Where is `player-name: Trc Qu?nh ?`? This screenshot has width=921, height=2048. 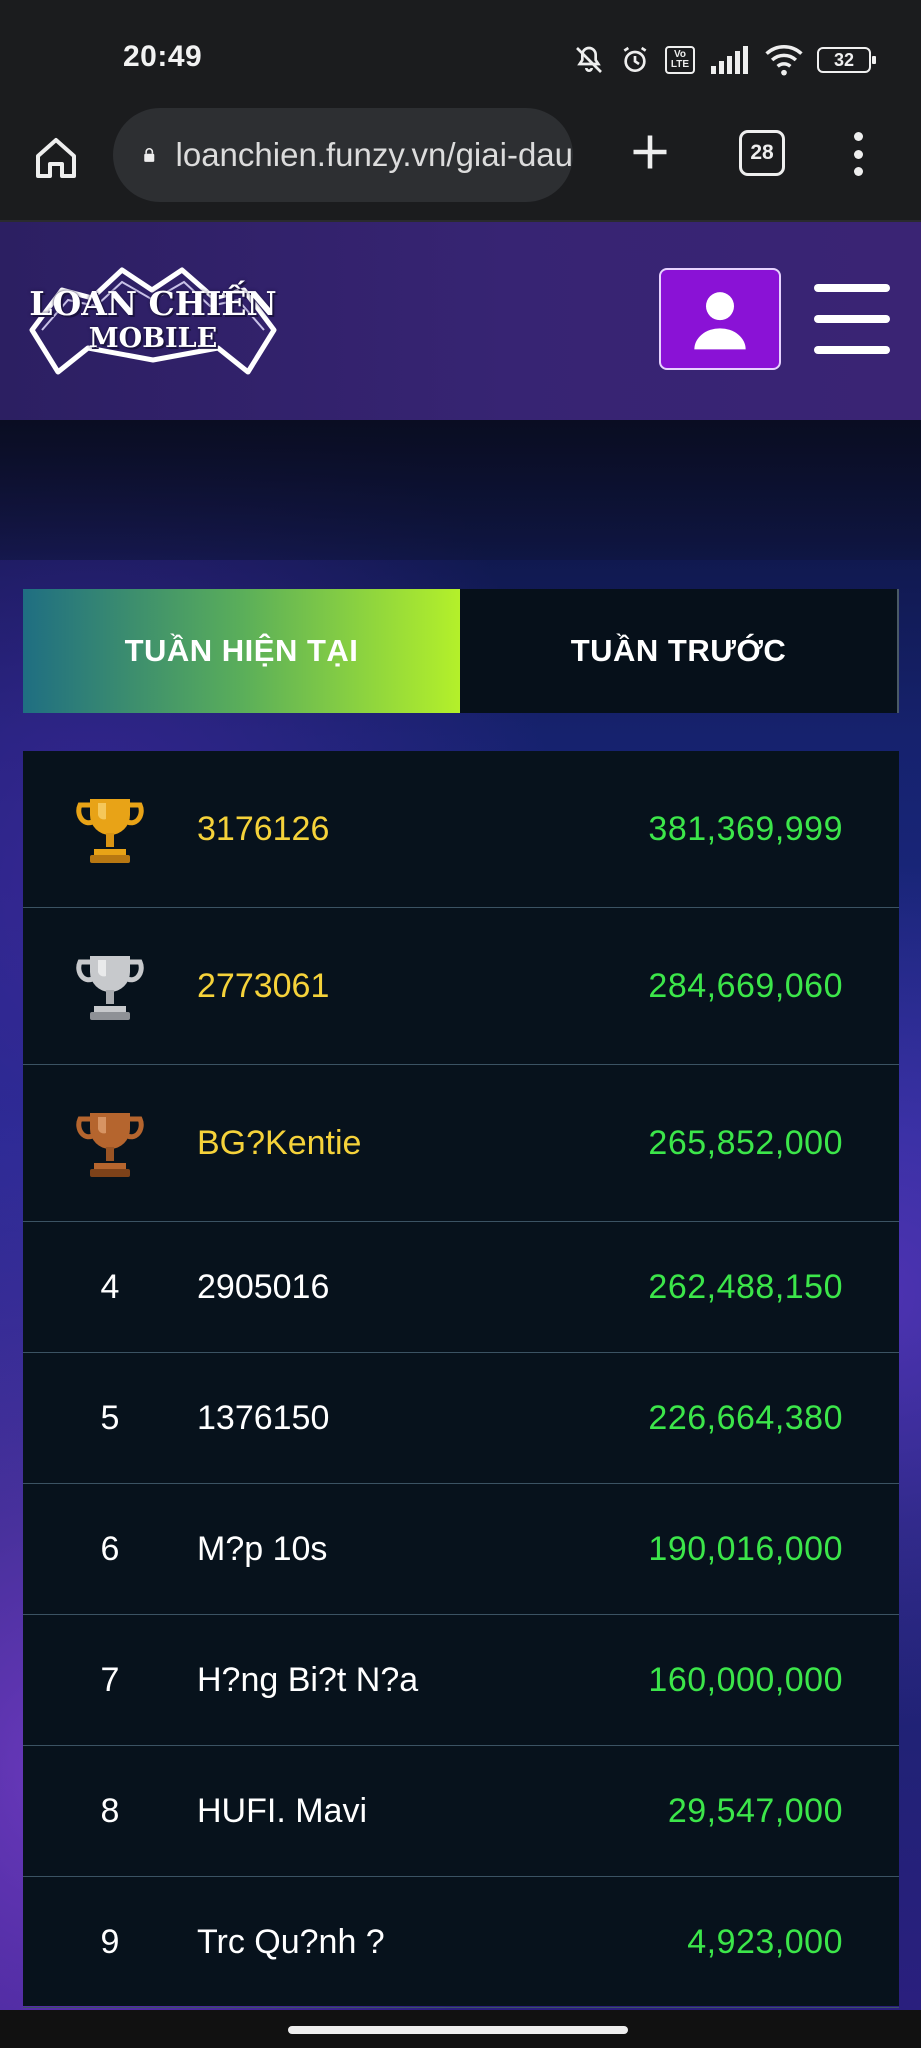
player-name: Trc Qu?nh ? is located at coordinates (291, 1941).